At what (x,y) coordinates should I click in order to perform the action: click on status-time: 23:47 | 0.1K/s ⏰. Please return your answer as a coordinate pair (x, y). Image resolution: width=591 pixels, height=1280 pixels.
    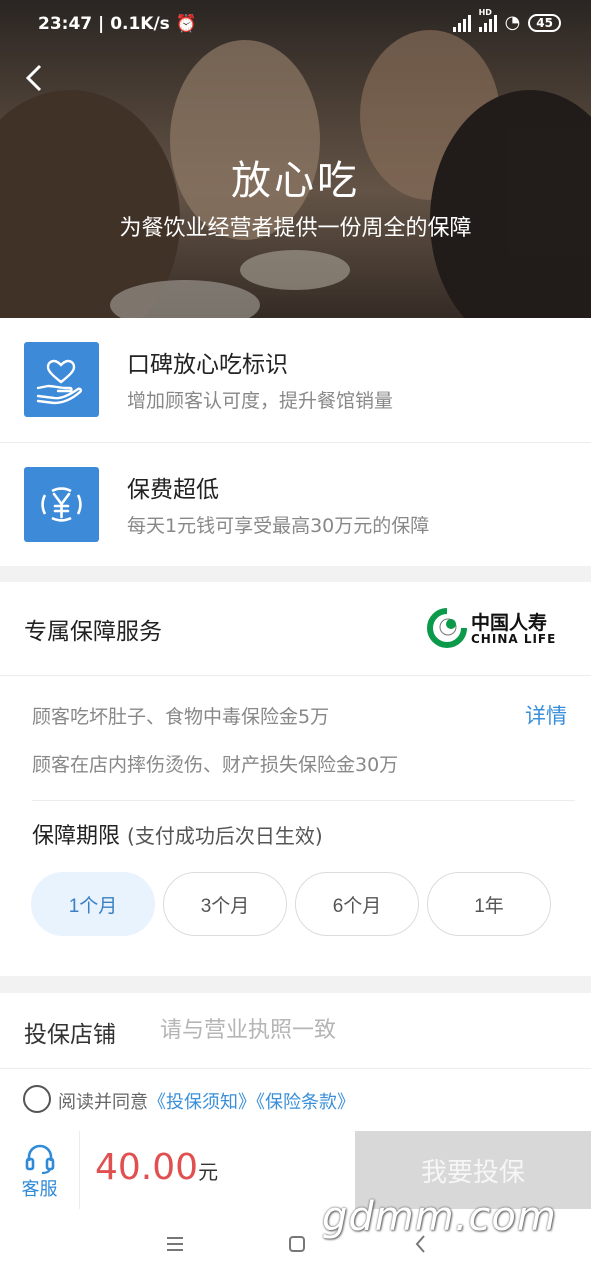
    Looking at the image, I should click on (117, 24).